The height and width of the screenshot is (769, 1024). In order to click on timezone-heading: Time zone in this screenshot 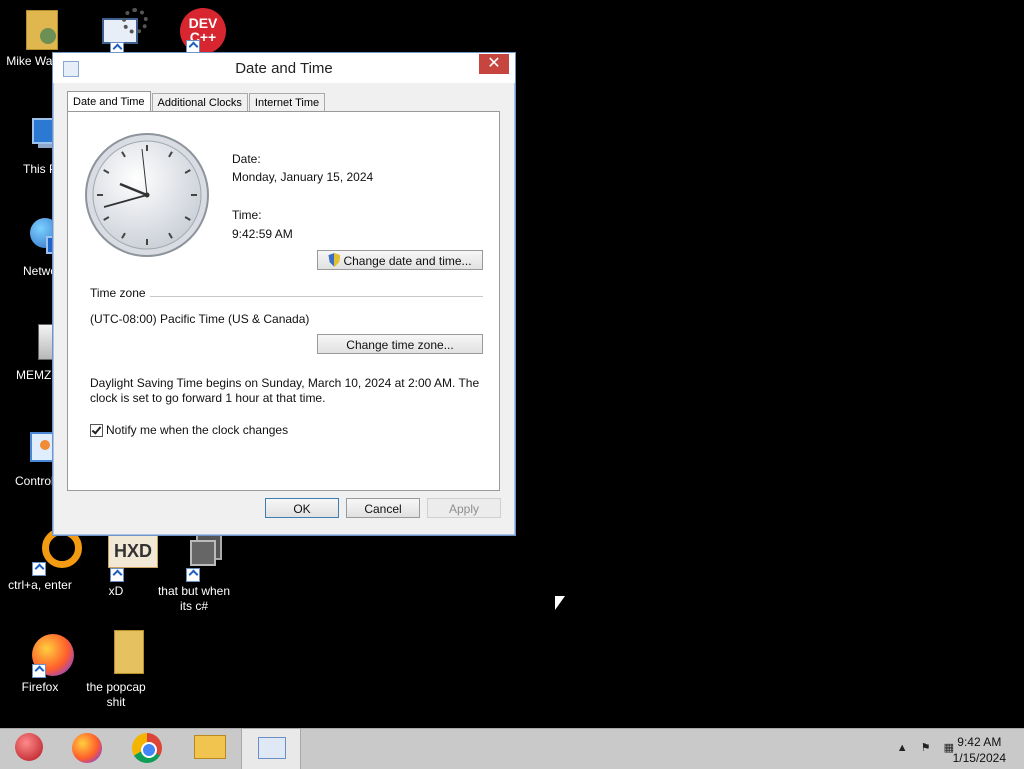, I will do `click(118, 293)`.